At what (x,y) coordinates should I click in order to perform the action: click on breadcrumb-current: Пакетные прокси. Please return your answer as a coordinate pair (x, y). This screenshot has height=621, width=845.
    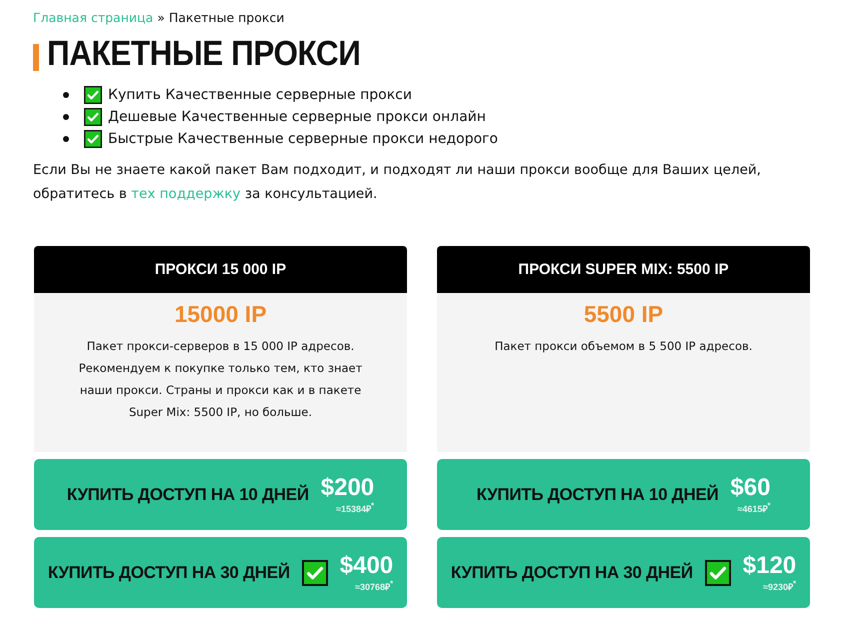
    Looking at the image, I should click on (226, 17).